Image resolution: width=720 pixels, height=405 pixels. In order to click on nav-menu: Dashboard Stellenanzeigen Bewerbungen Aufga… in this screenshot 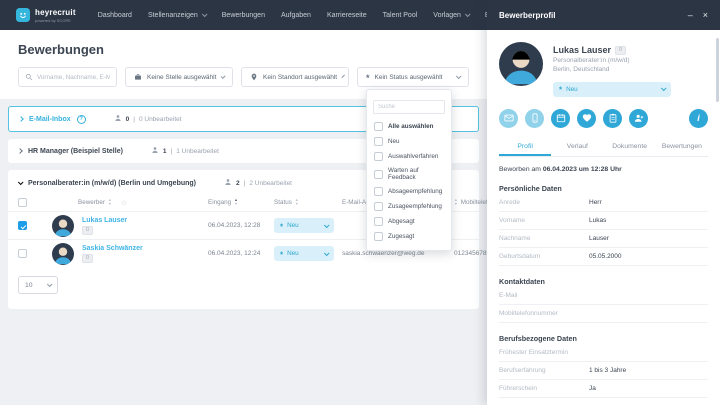, I will do `click(317, 15)`.